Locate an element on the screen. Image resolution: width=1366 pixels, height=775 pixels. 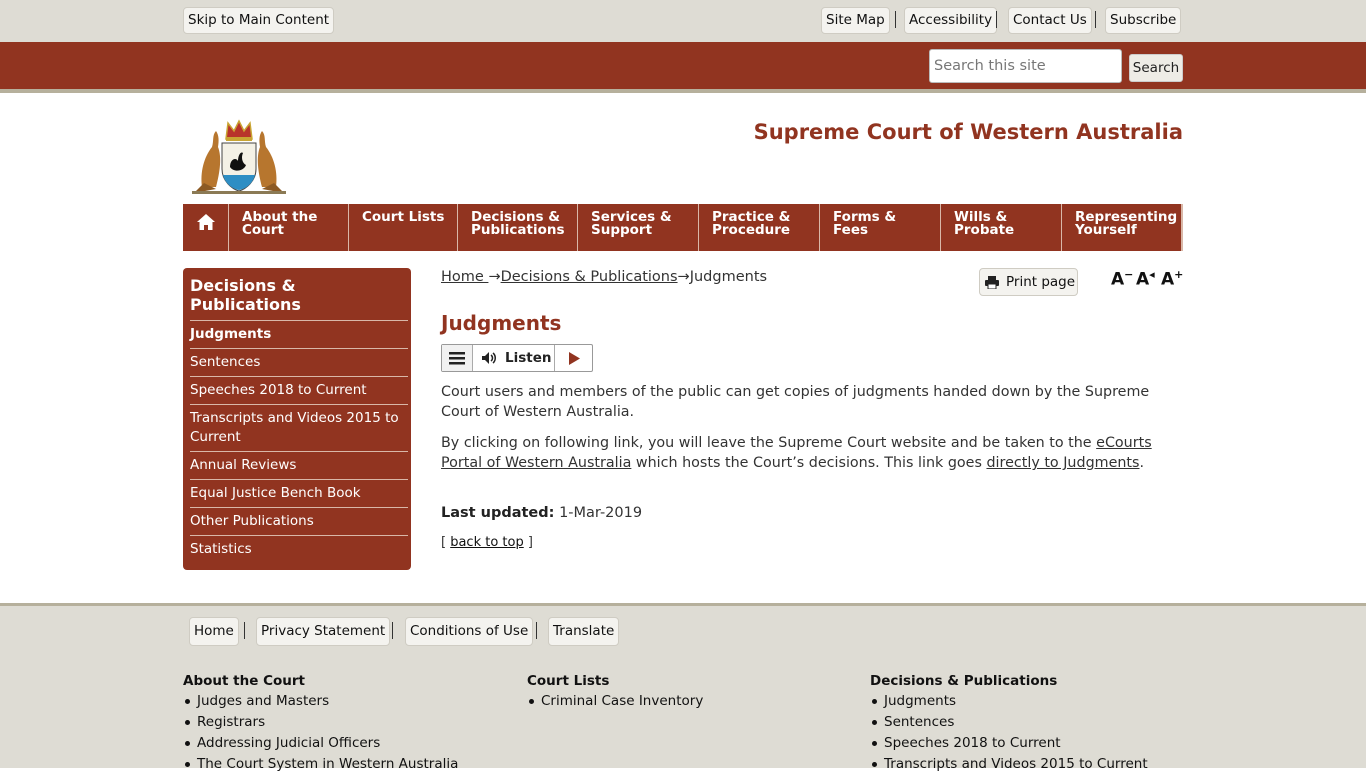
skip-to-content-link: Skip to Main Content is located at coordinates (259, 20).